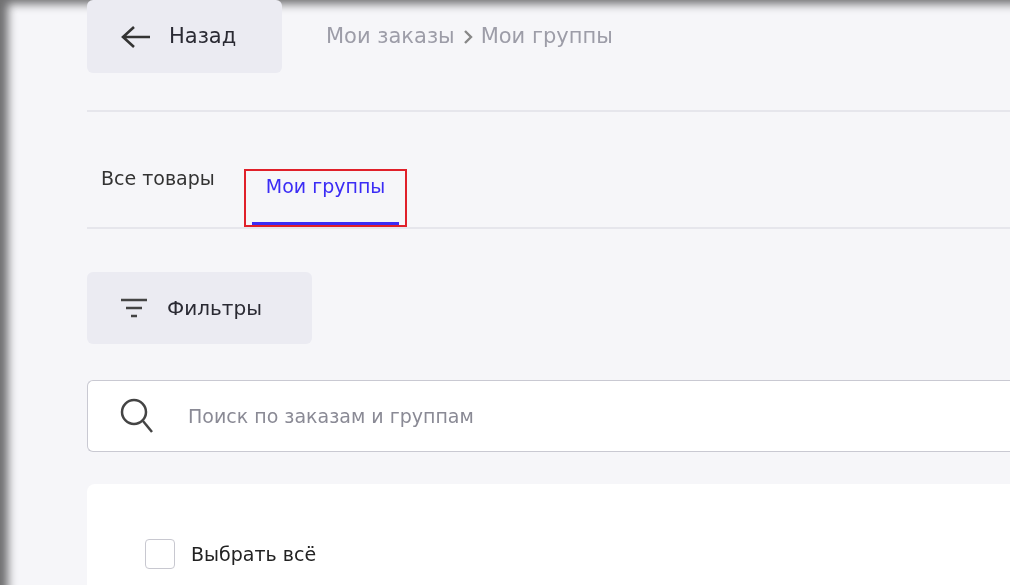 This screenshot has height=585, width=1010. What do you see at coordinates (254, 554) in the screenshot?
I see `checkbox-label: Выбрать всё` at bounding box center [254, 554].